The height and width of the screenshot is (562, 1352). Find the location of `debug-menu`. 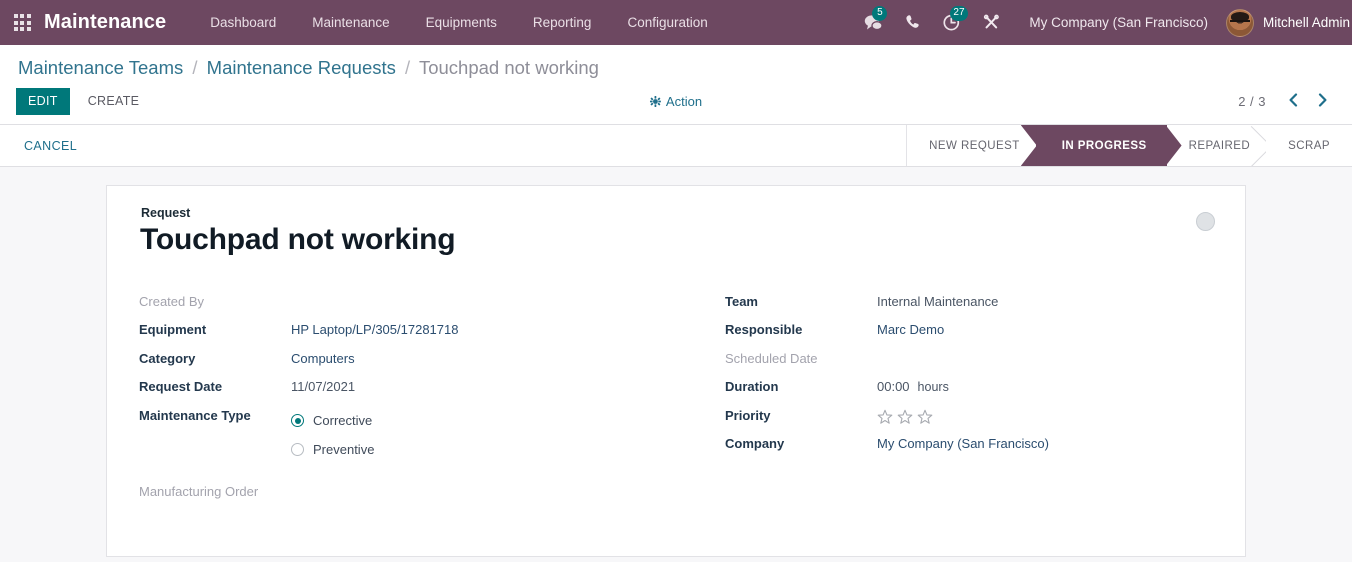

debug-menu is located at coordinates (991, 22).